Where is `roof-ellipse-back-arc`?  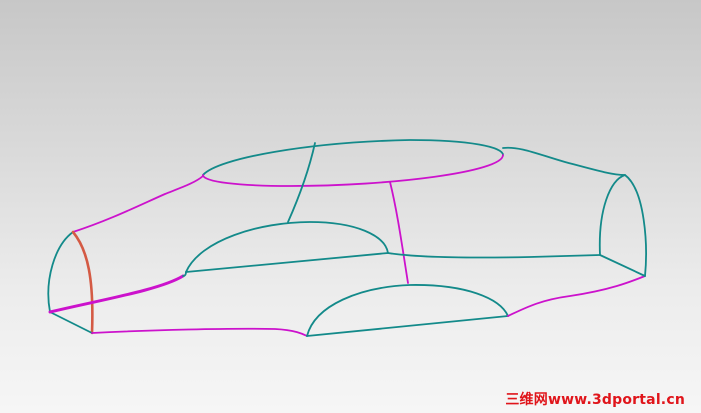 roof-ellipse-back-arc is located at coordinates (353, 157).